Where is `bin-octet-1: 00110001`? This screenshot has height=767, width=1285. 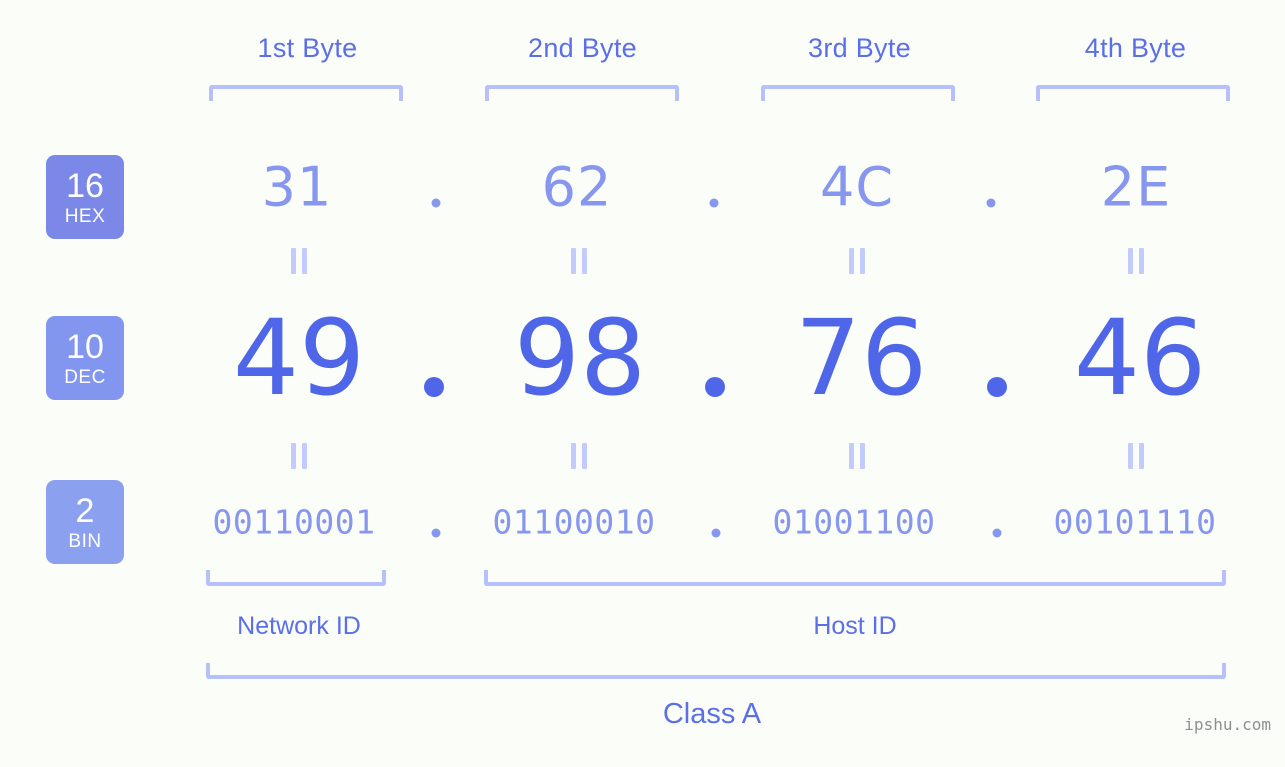
bin-octet-1: 00110001 is located at coordinates (294, 522).